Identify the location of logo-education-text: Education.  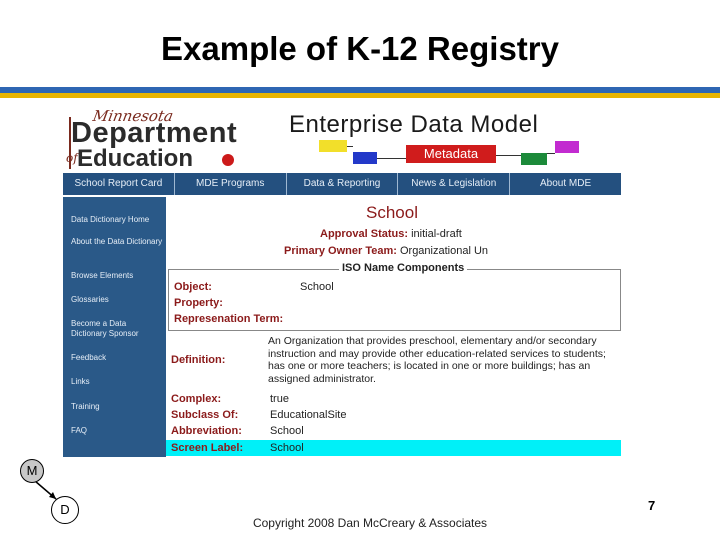
(135, 158).